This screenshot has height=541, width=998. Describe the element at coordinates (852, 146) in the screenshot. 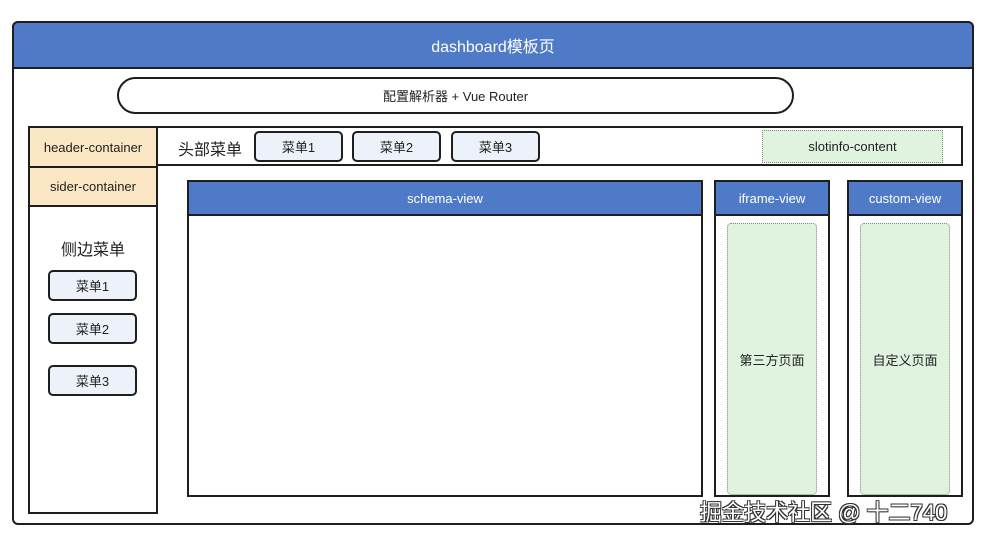

I see `slotinfo-content-box: slotinfo-content` at that location.